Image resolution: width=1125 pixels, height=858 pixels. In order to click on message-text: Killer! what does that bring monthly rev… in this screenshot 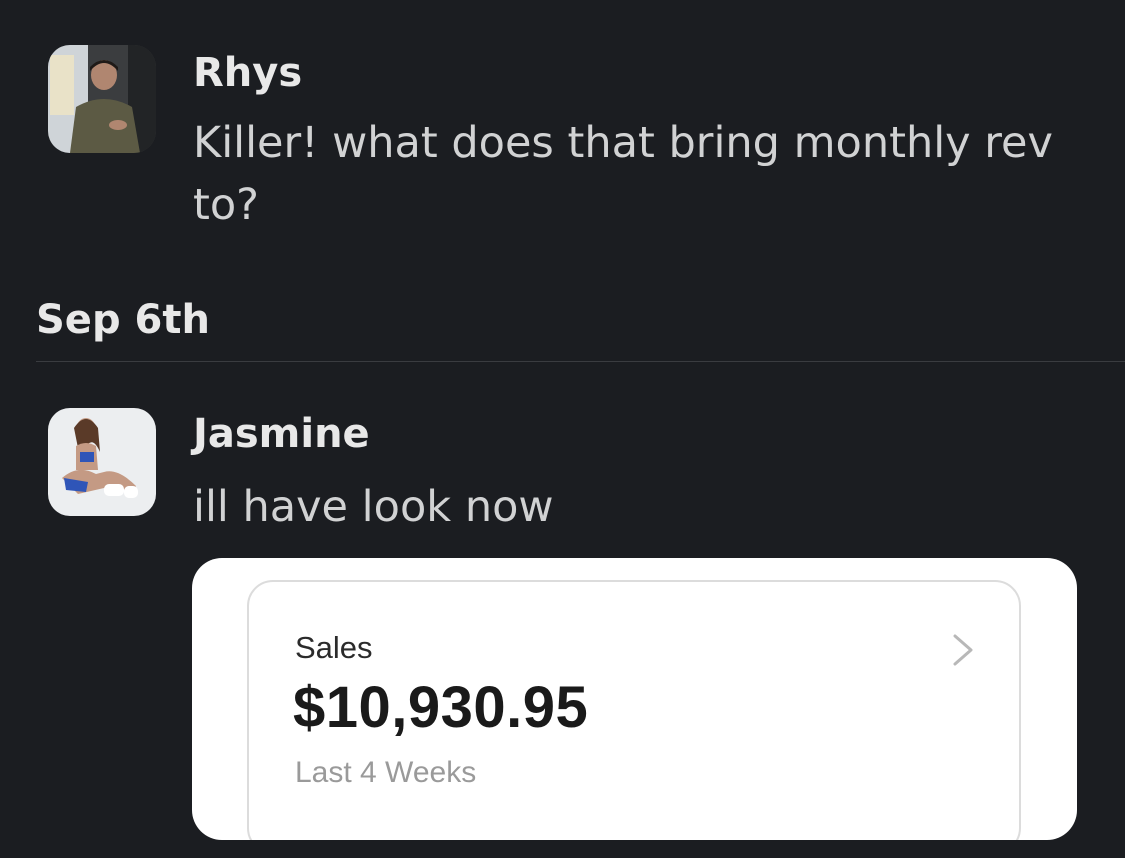, I will do `click(623, 174)`.